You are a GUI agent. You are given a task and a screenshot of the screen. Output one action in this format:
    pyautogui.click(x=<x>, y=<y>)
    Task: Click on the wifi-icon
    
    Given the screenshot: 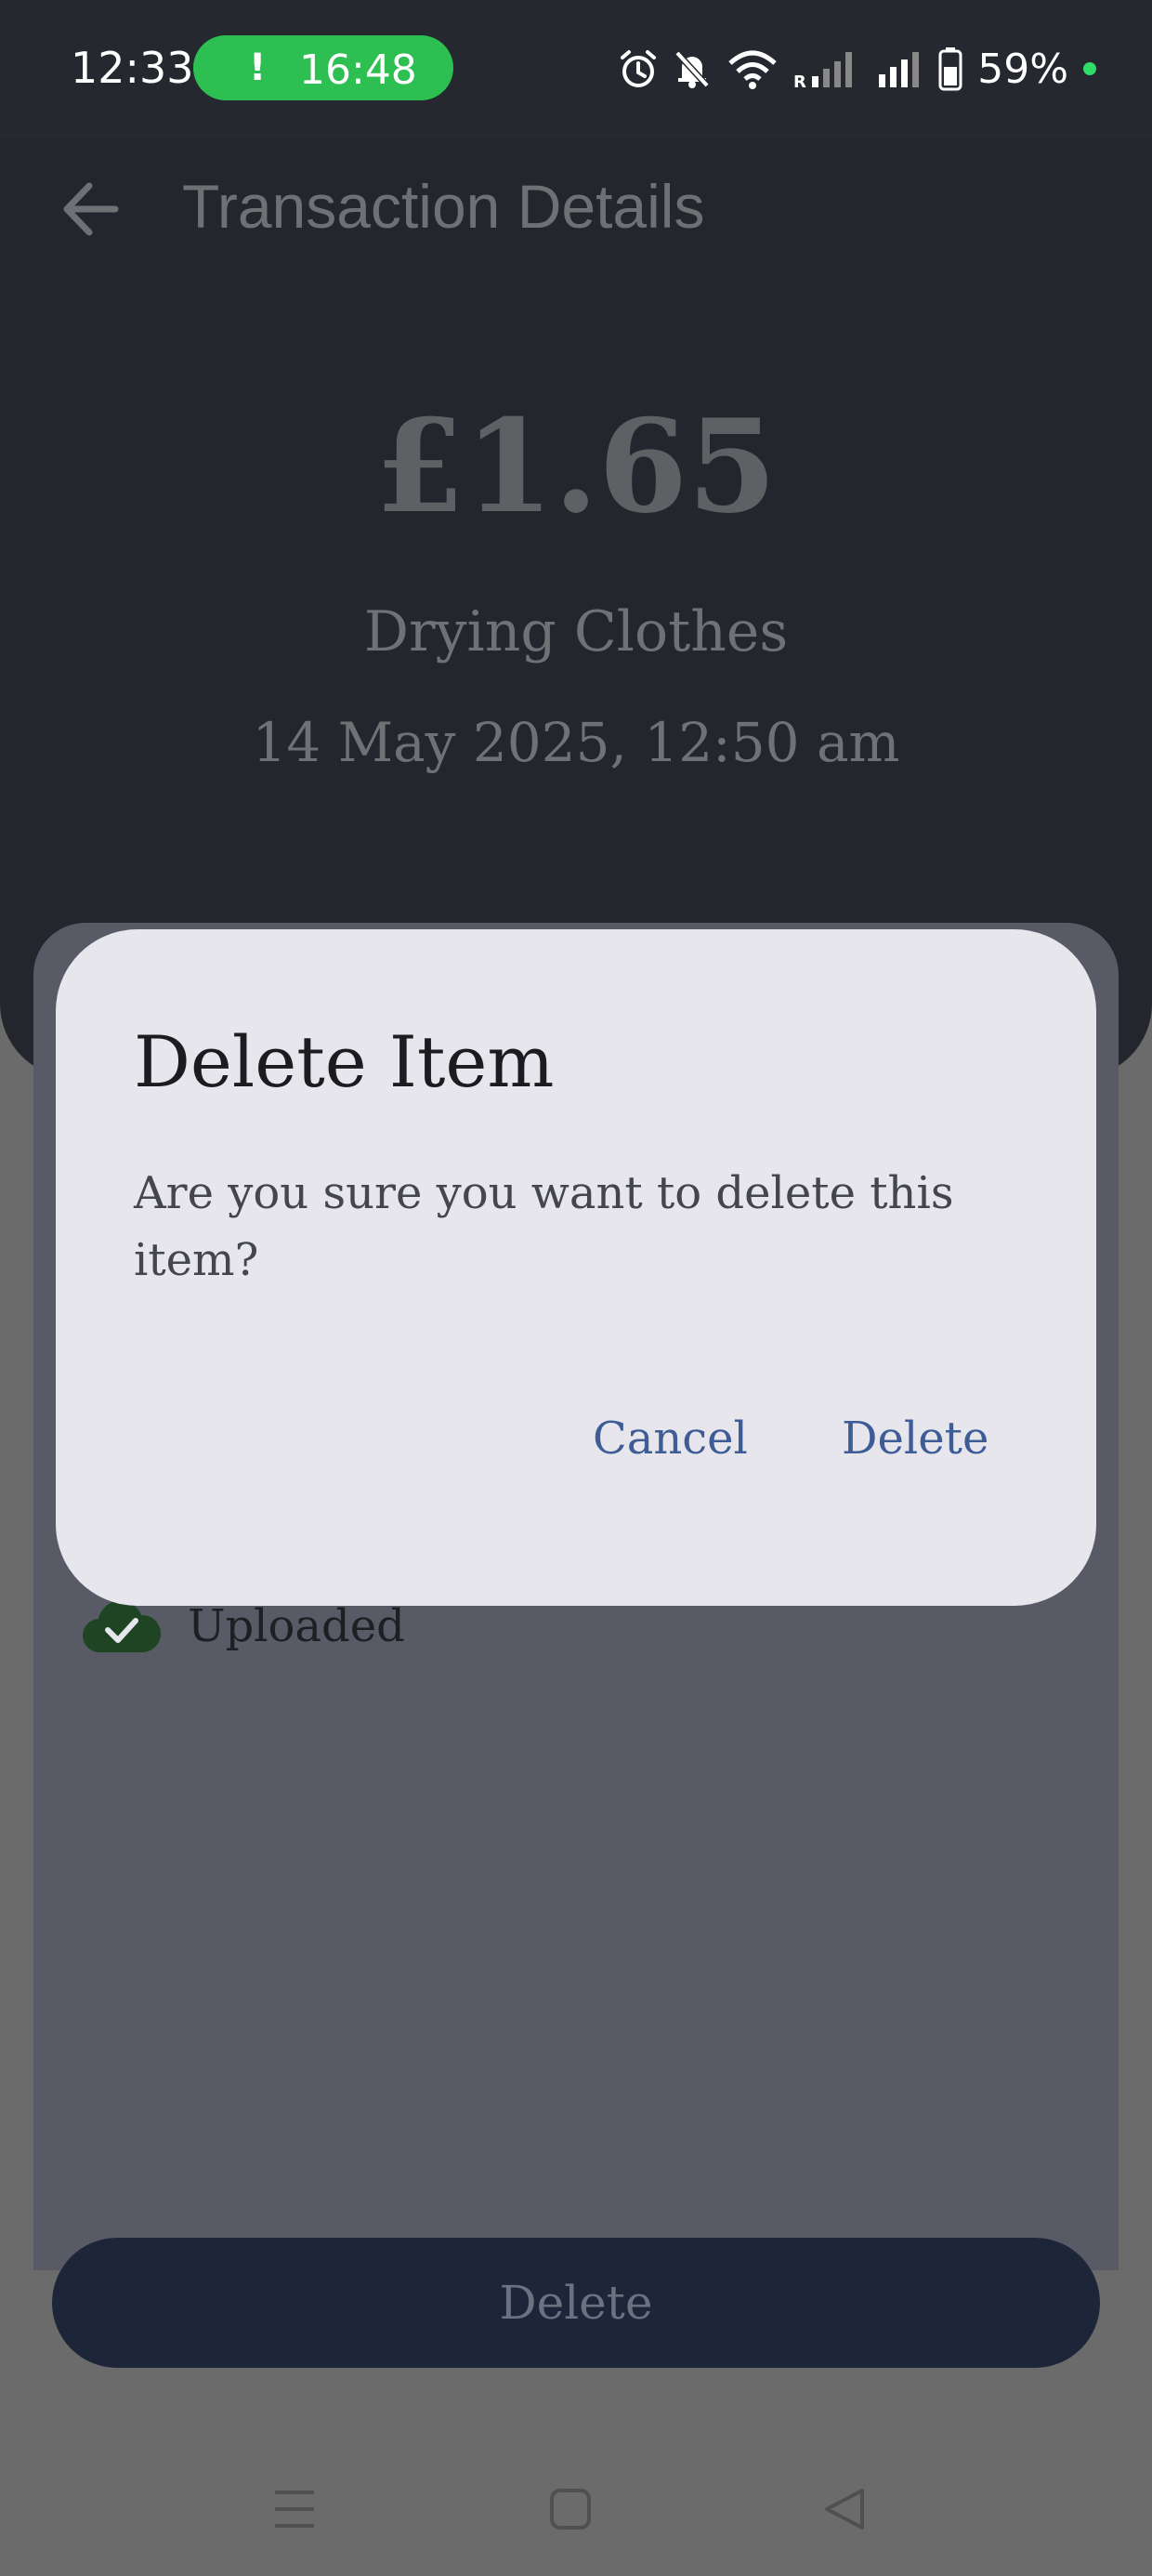 What is the action you would take?
    pyautogui.click(x=752, y=69)
    